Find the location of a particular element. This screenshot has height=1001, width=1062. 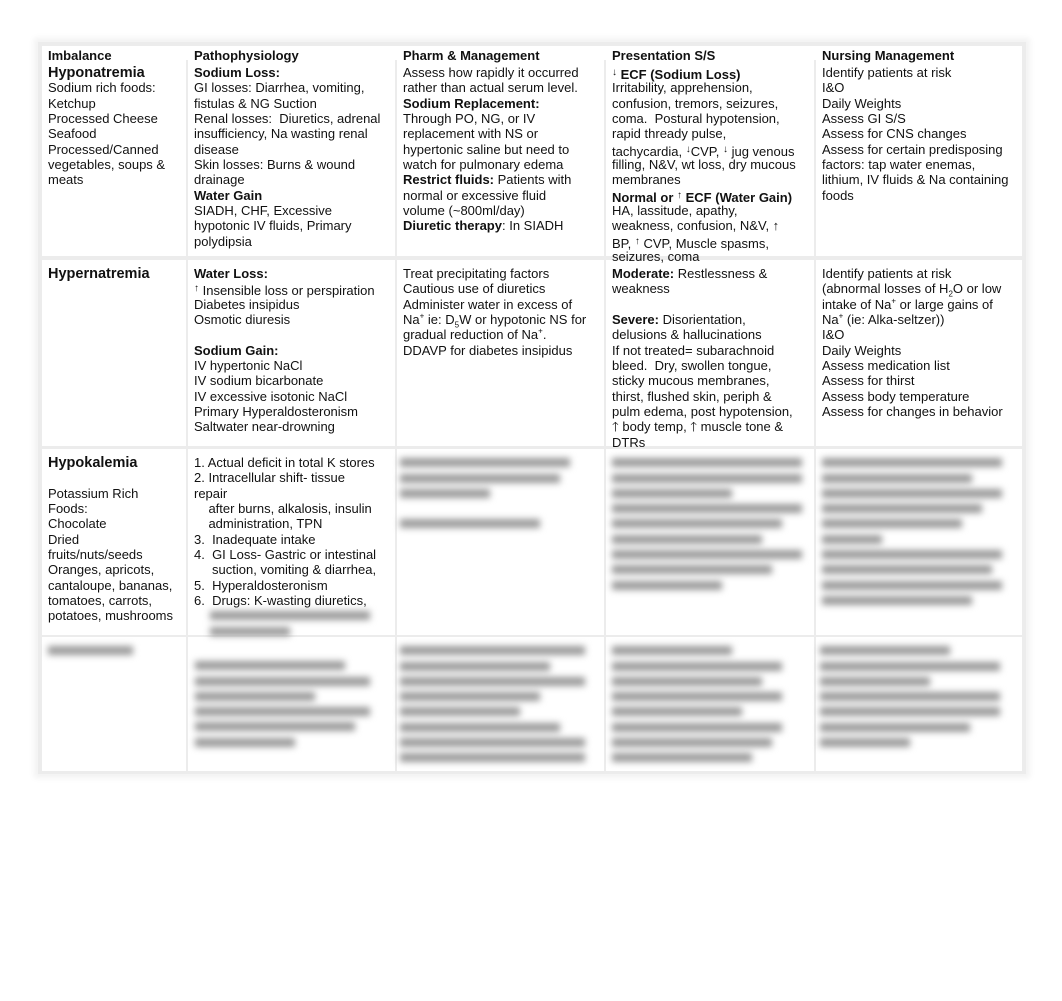

table-cell-imbalance: Hypernatremia is located at coordinates (99, 273).